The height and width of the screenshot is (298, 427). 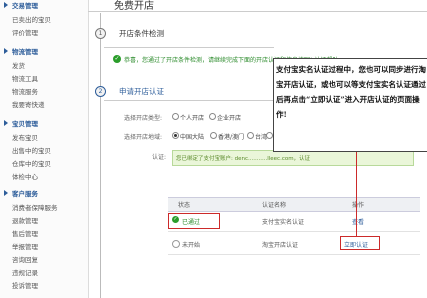 I want to click on shop-type-enterprise-radio, so click(x=212, y=116).